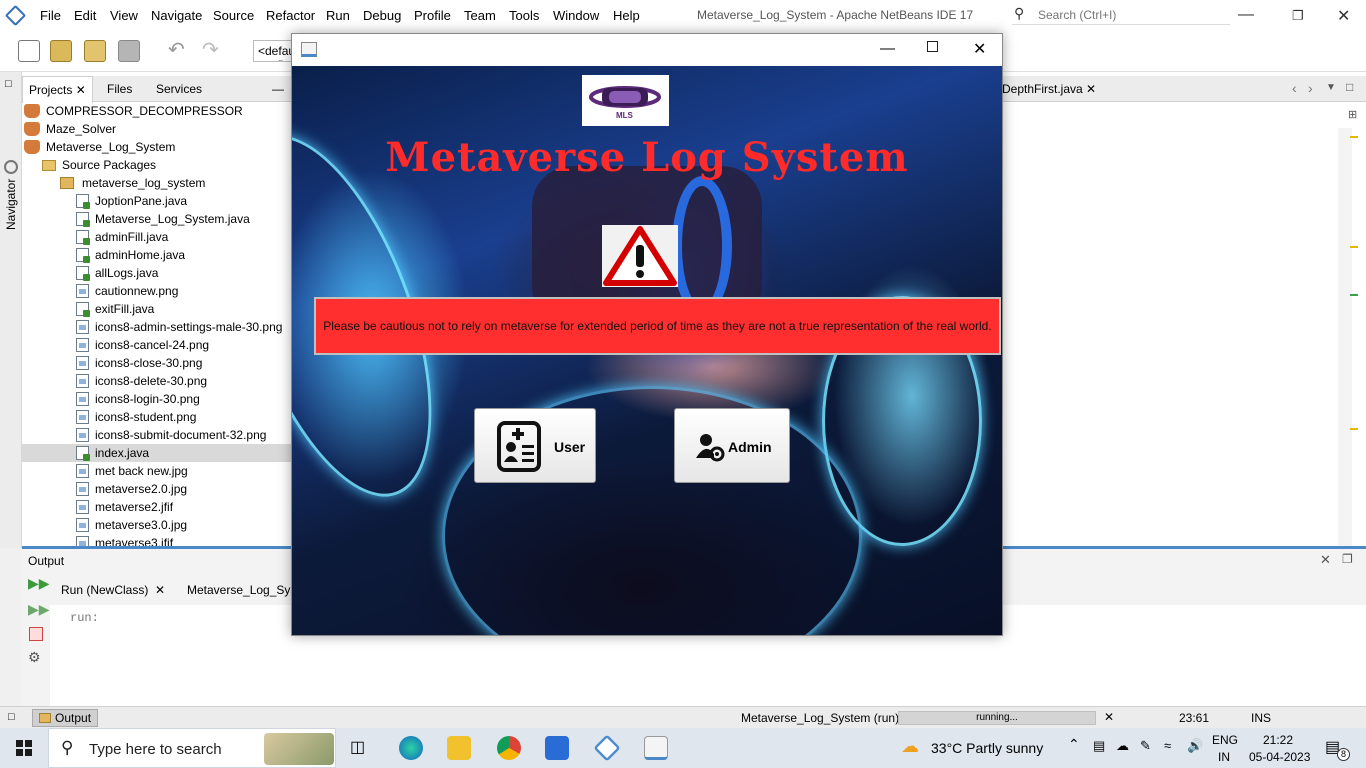 This screenshot has width=1366, height=768. Describe the element at coordinates (8, 84) in the screenshot. I see `restore-window-icon: □` at that location.